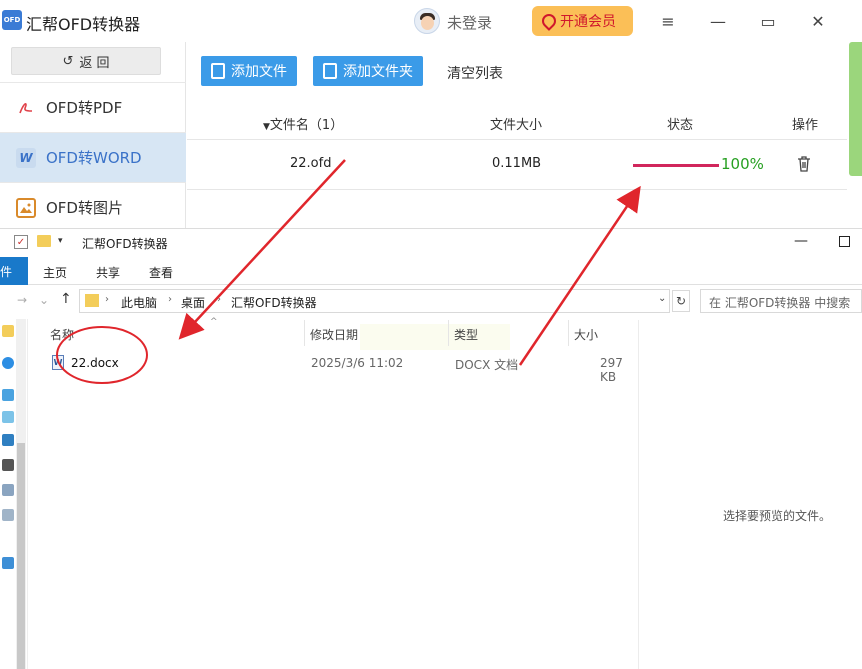 This screenshot has width=862, height=669. What do you see at coordinates (306, 125) in the screenshot?
I see `column-header-label: 文件名（1）` at bounding box center [306, 125].